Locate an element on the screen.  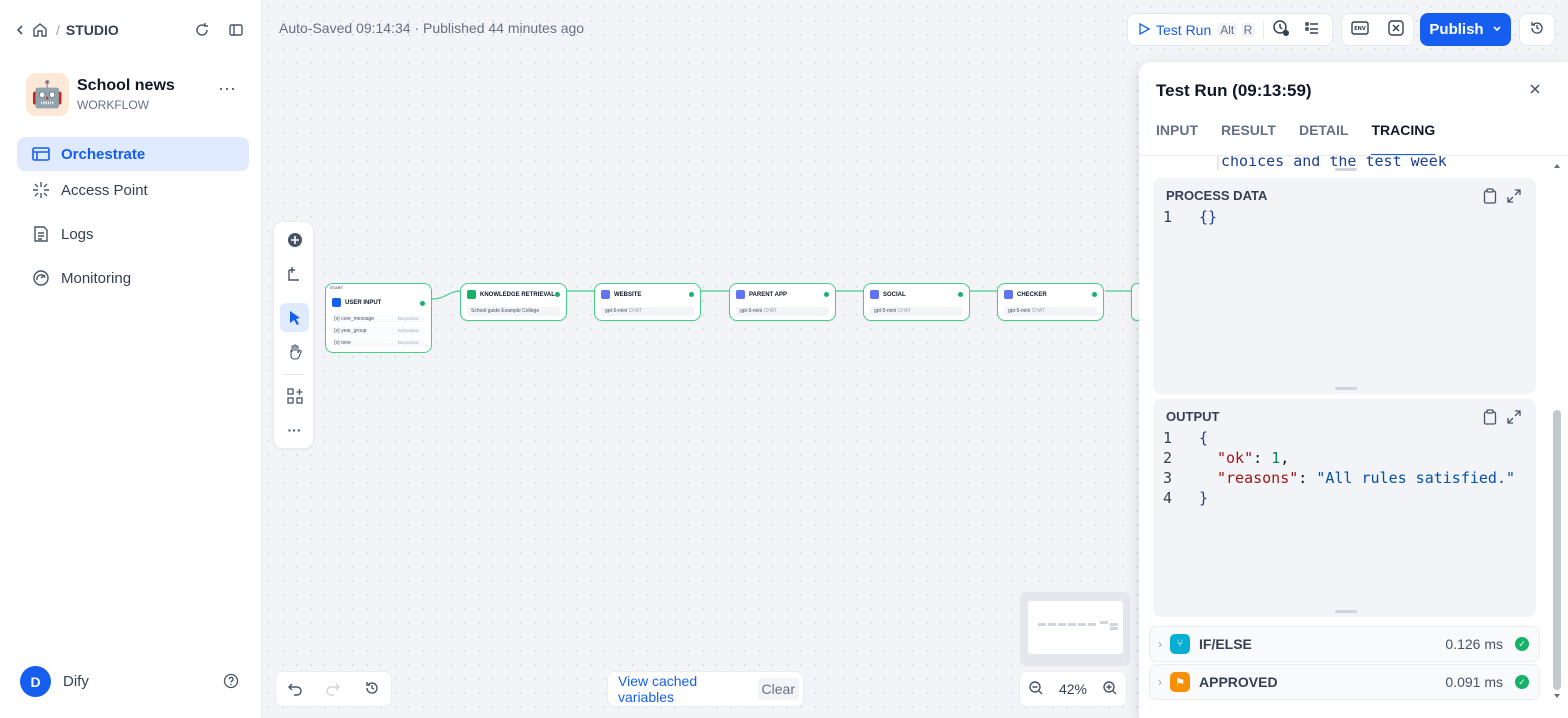
knowledge-icon is located at coordinates (471, 294).